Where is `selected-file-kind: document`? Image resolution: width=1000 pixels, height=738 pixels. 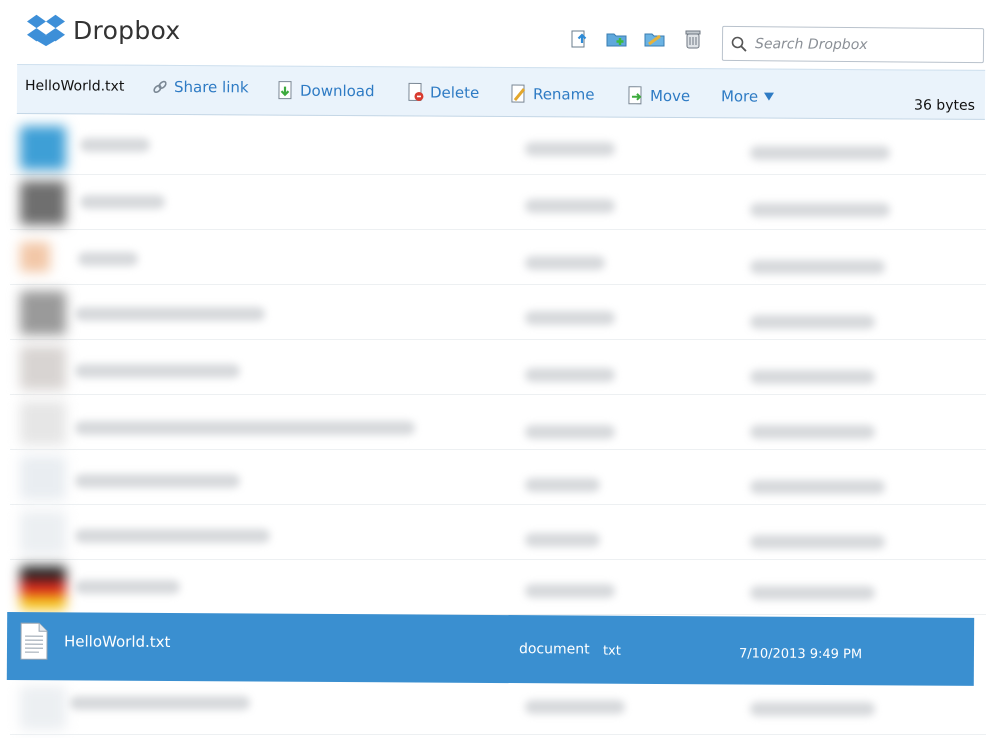 selected-file-kind: document is located at coordinates (554, 649).